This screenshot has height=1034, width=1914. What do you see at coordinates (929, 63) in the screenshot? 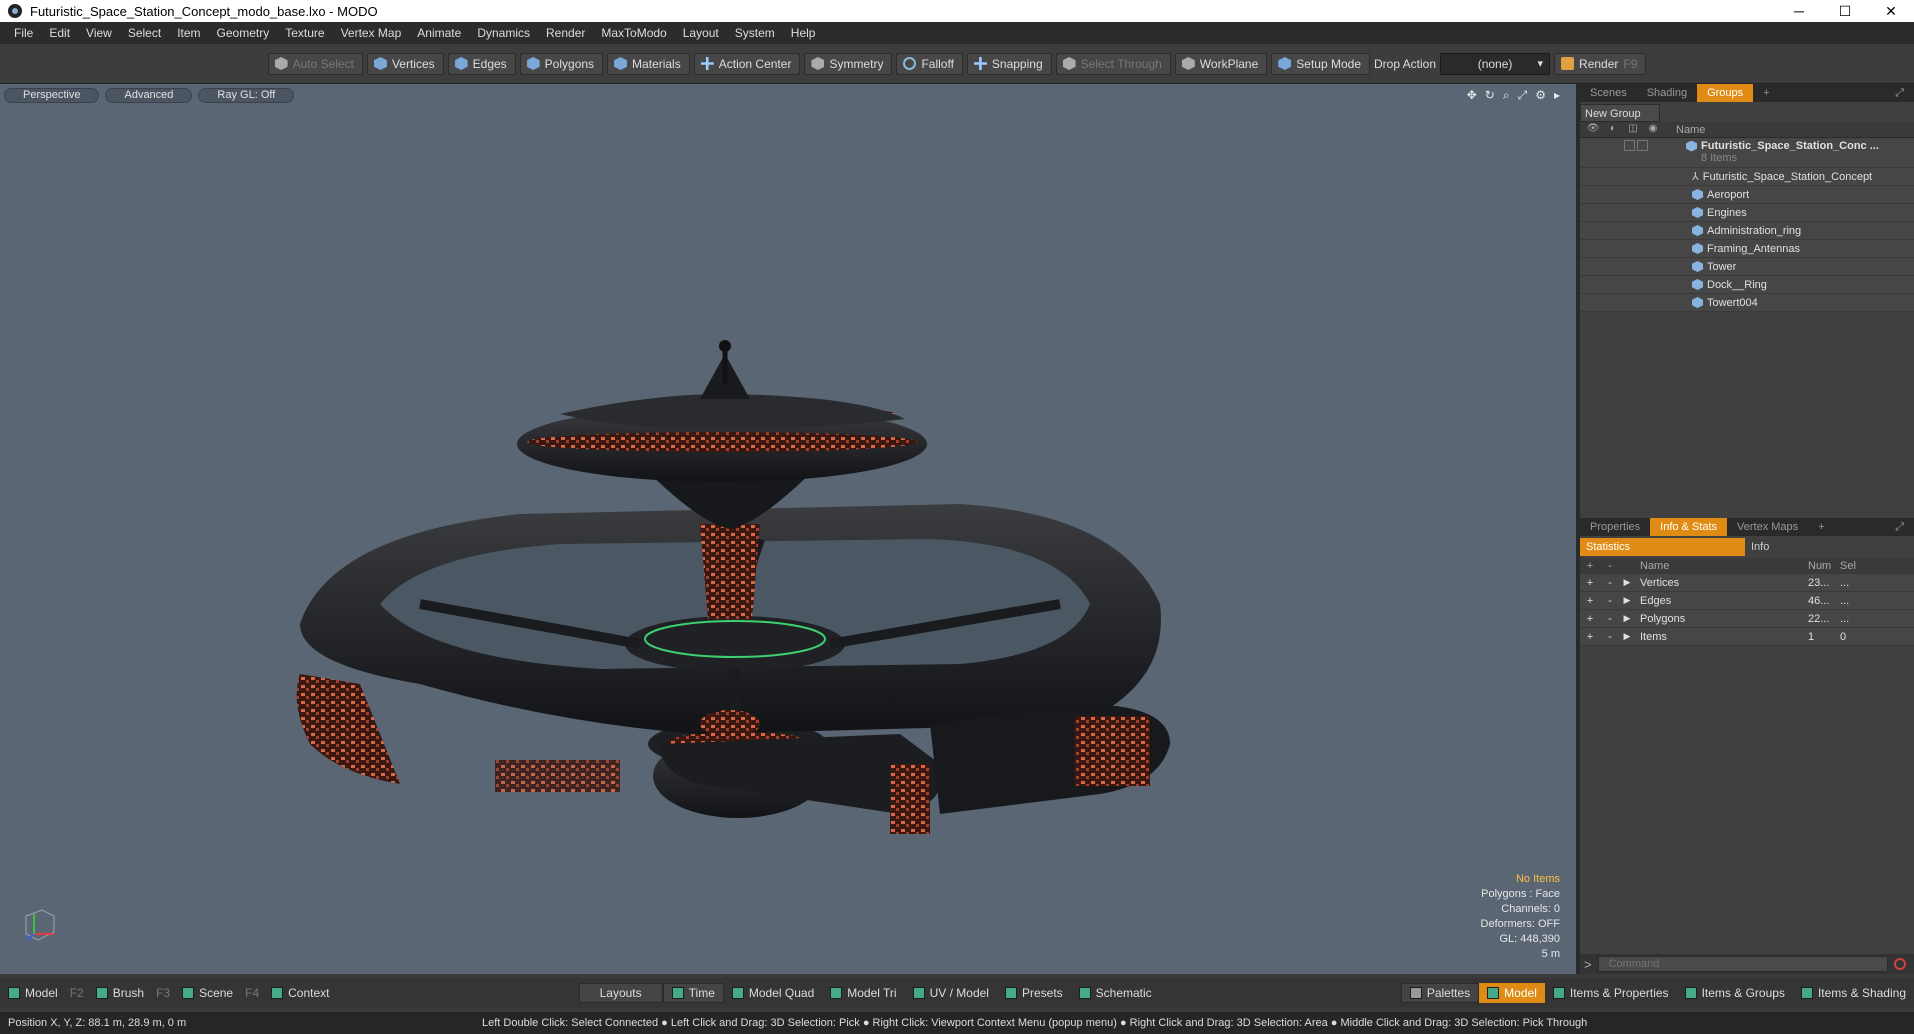
I see `falloff-button: Falloff` at bounding box center [929, 63].